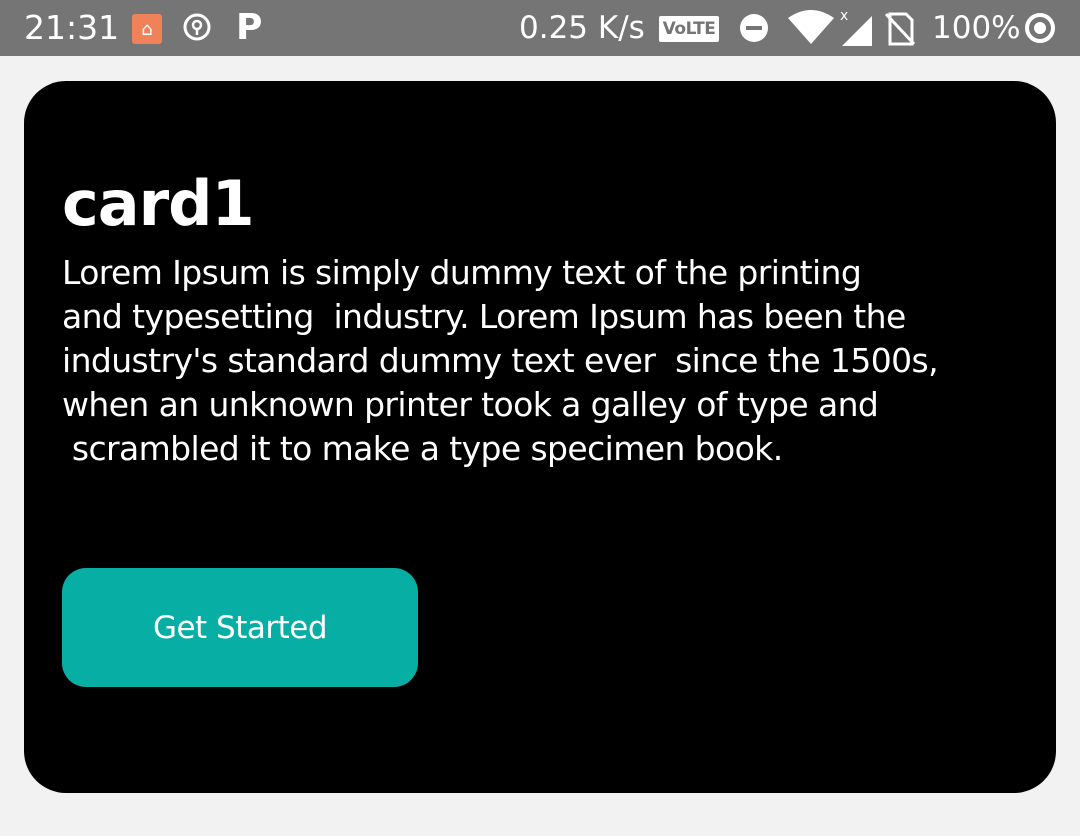 Image resolution: width=1080 pixels, height=836 pixels. I want to click on status-time: 21:31, so click(72, 27).